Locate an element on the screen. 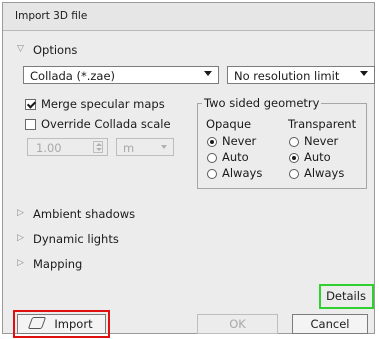 This screenshot has height=339, width=379. resolution-select: No resolution limit is located at coordinates (301, 75).